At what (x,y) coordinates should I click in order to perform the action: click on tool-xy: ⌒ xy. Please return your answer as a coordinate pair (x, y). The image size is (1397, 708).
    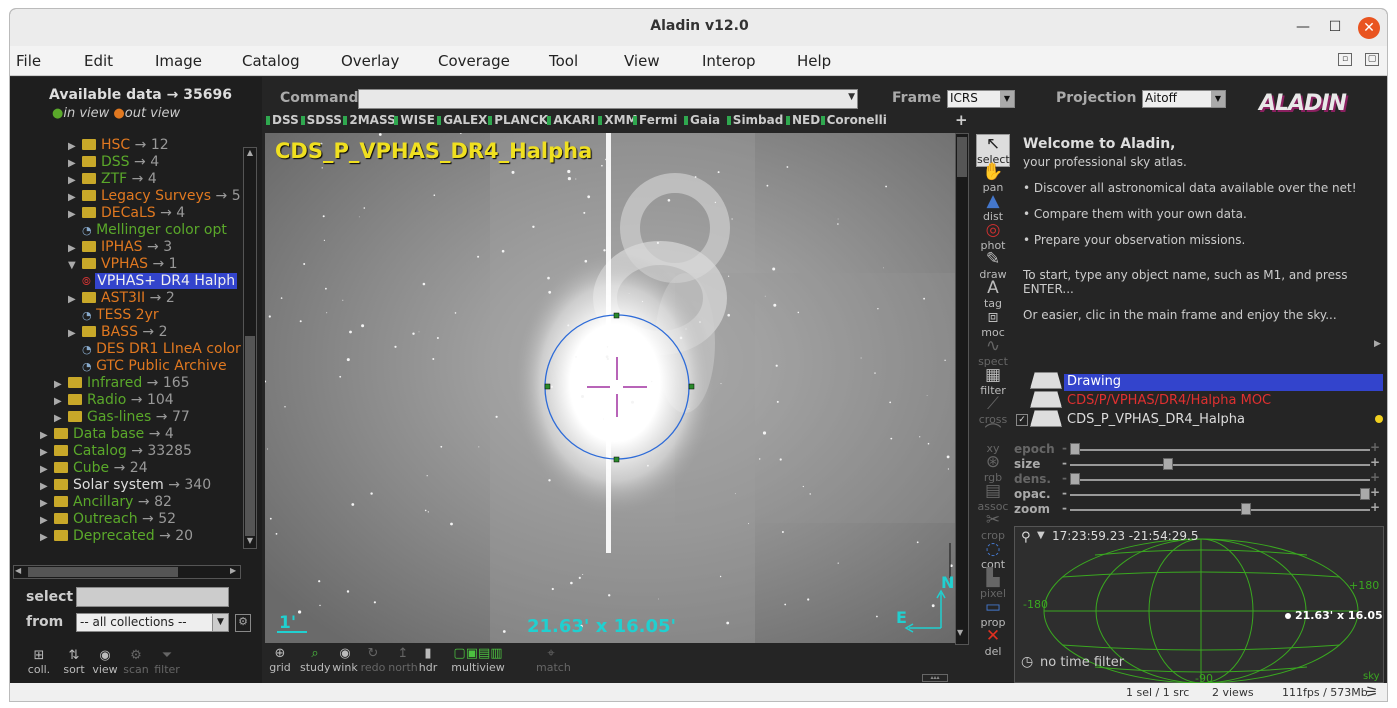
    Looking at the image, I should click on (993, 439).